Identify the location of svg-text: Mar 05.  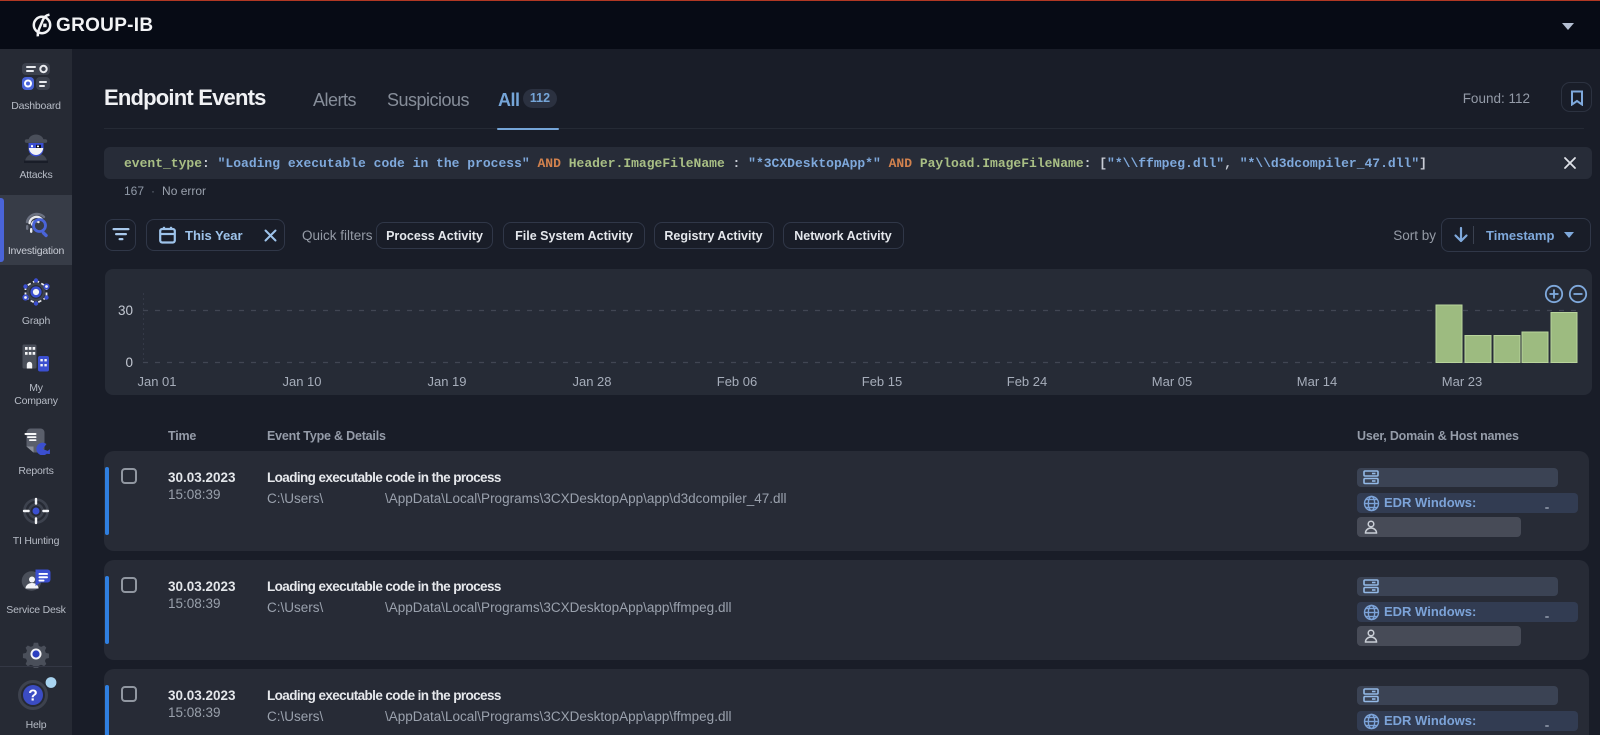
(1172, 381).